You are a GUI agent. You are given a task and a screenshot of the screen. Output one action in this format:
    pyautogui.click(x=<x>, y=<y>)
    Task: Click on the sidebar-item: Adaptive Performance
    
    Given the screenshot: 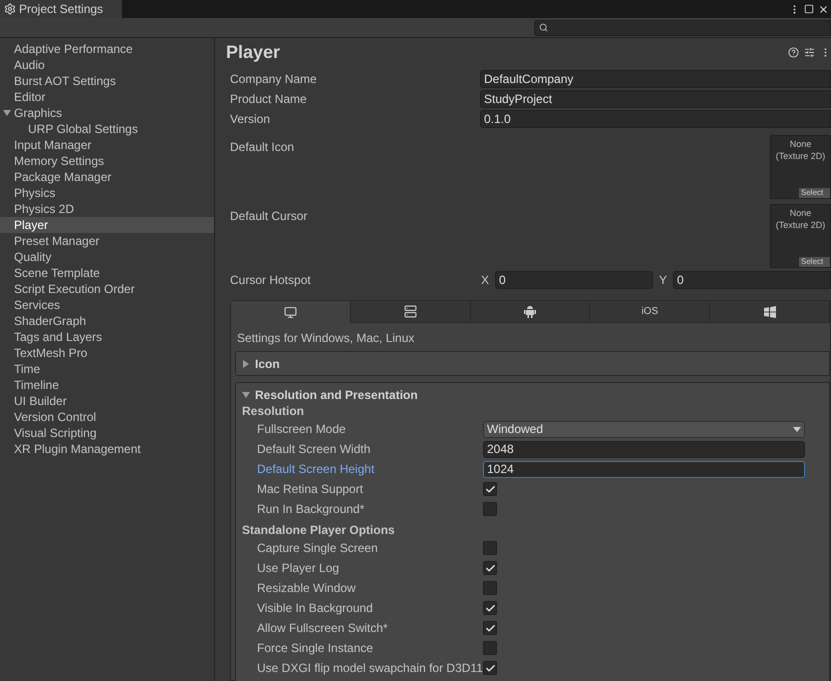 What is the action you would take?
    pyautogui.click(x=107, y=49)
    